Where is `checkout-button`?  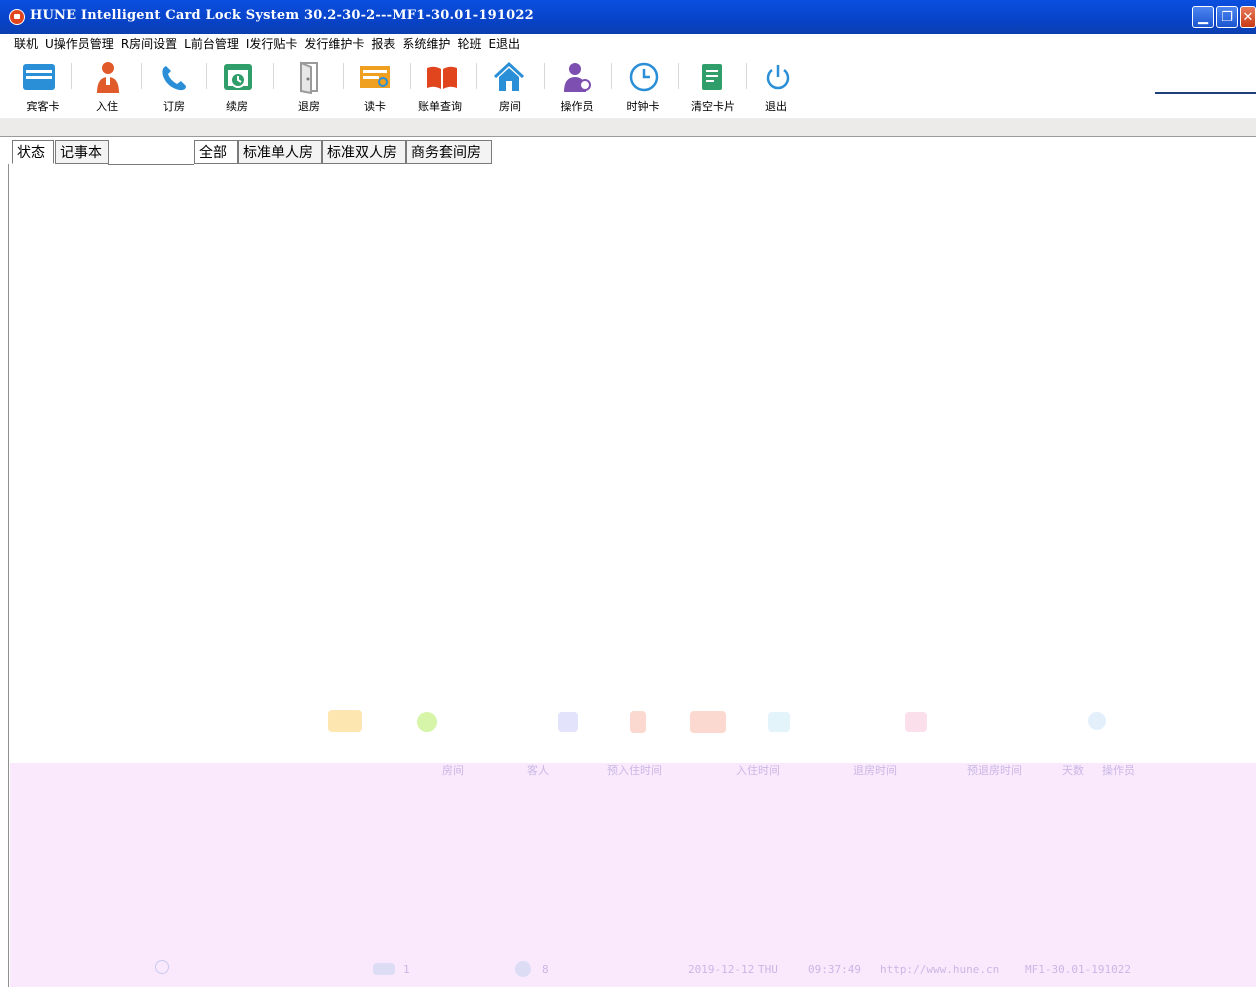
checkout-button is located at coordinates (308, 77).